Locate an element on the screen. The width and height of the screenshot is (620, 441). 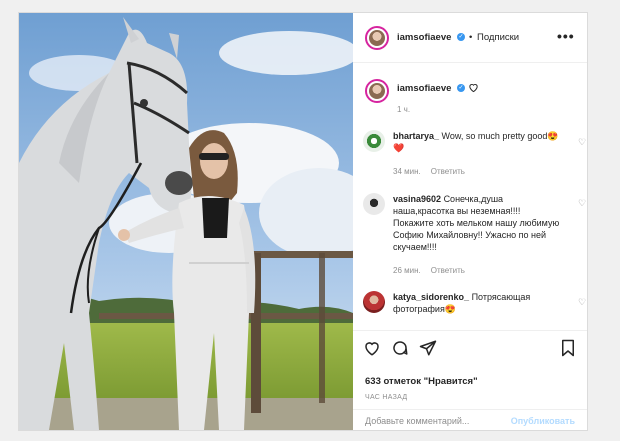
author-avatar is located at coordinates (377, 38).